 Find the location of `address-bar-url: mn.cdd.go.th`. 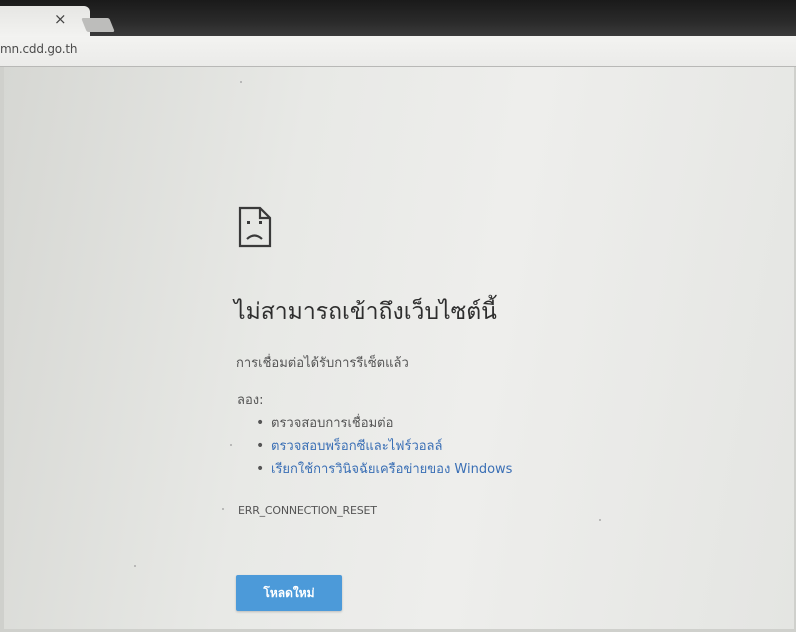

address-bar-url: mn.cdd.go.th is located at coordinates (38, 49).